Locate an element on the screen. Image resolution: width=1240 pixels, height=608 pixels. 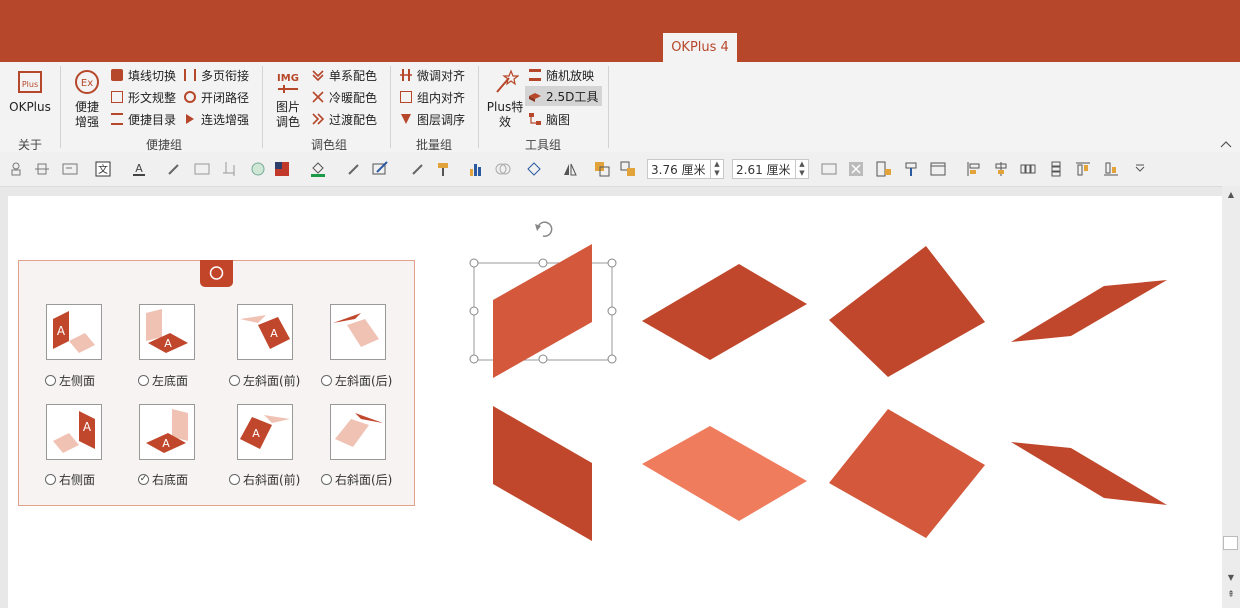
page-up-icon: ⇞ is located at coordinates (1231, 596).